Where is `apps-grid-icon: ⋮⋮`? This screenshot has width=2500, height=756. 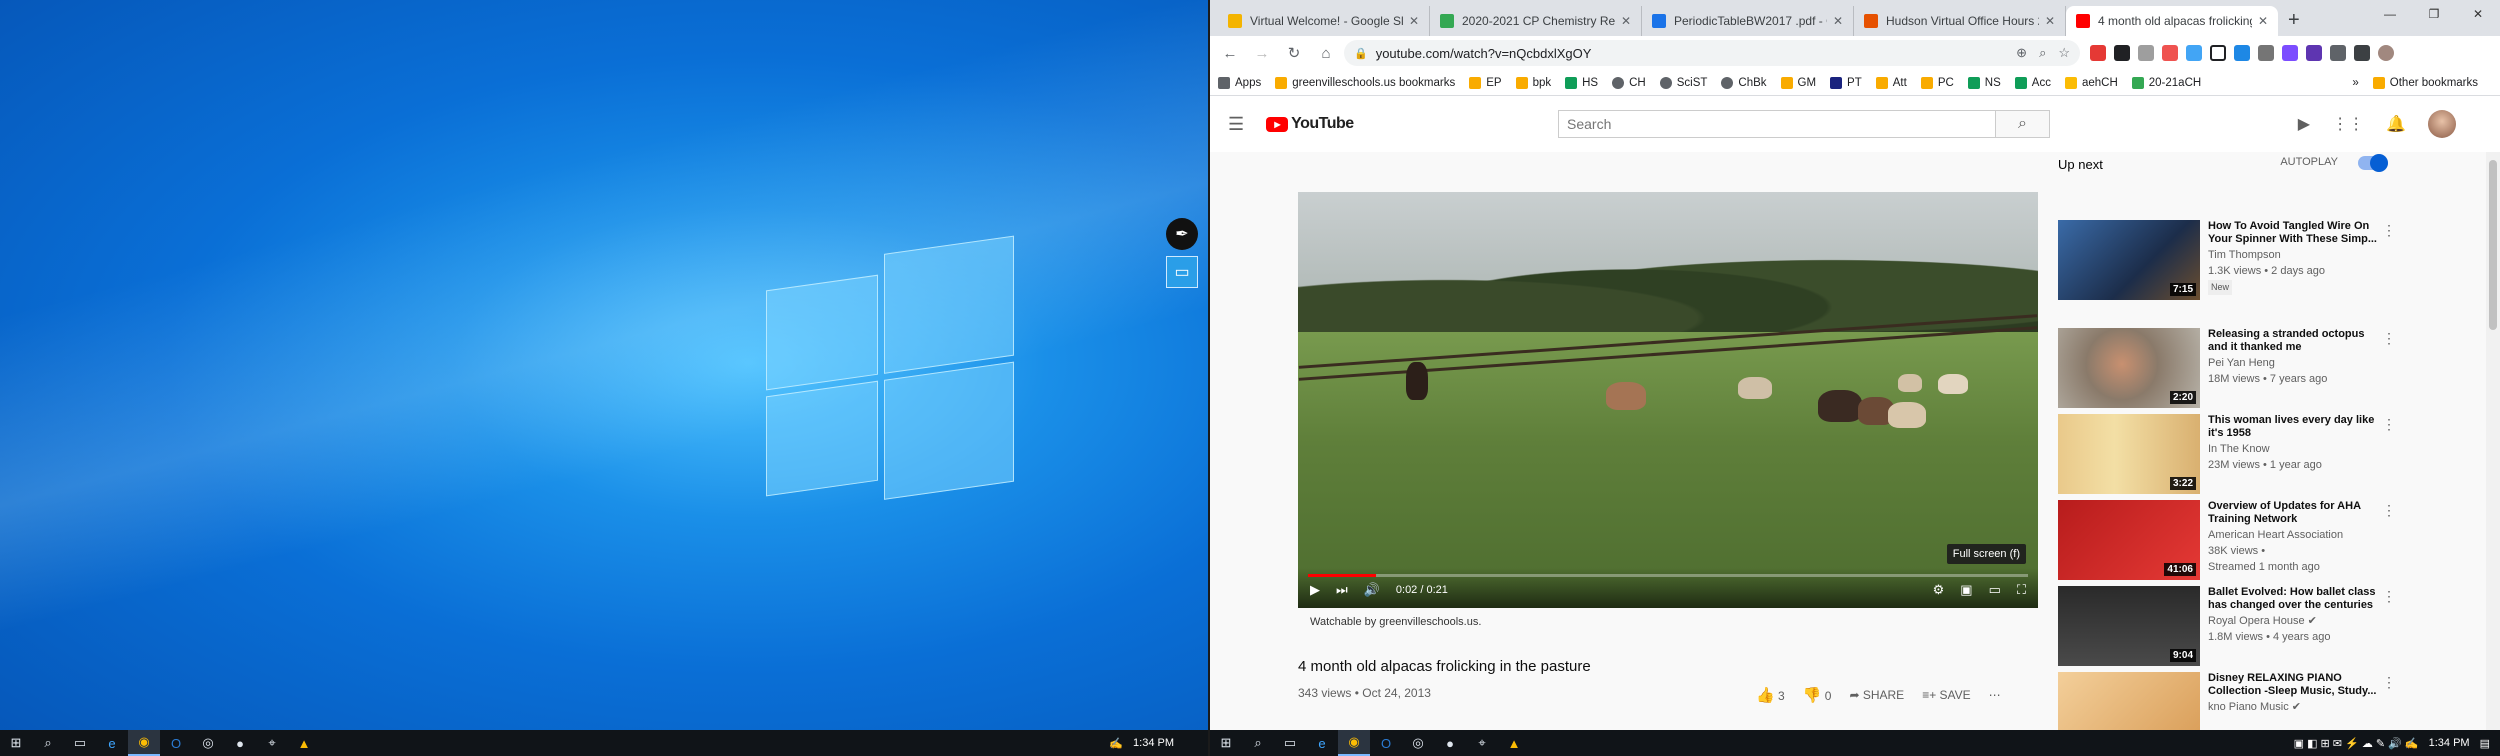
apps-grid-icon: ⋮⋮ is located at coordinates (2348, 124).